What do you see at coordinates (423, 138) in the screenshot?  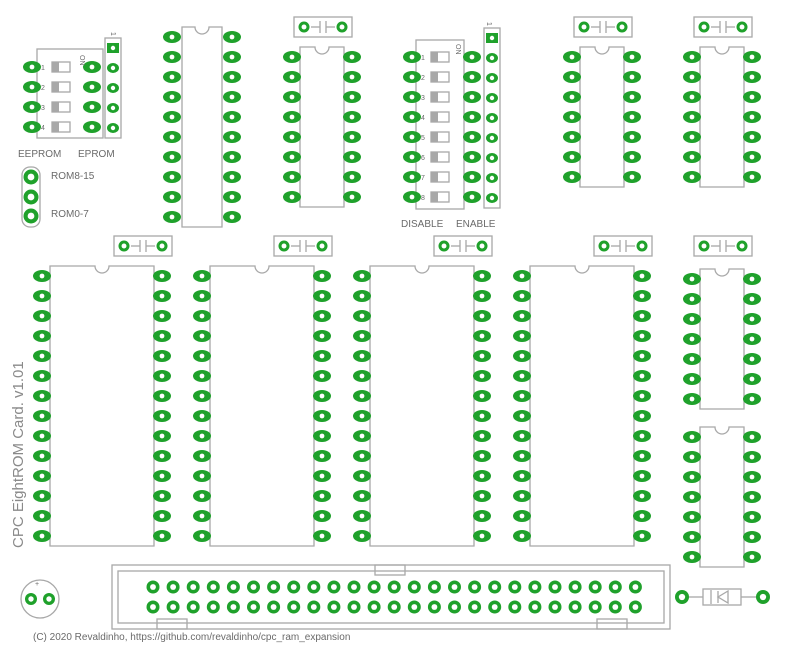 I see `switch-number-label: 5` at bounding box center [423, 138].